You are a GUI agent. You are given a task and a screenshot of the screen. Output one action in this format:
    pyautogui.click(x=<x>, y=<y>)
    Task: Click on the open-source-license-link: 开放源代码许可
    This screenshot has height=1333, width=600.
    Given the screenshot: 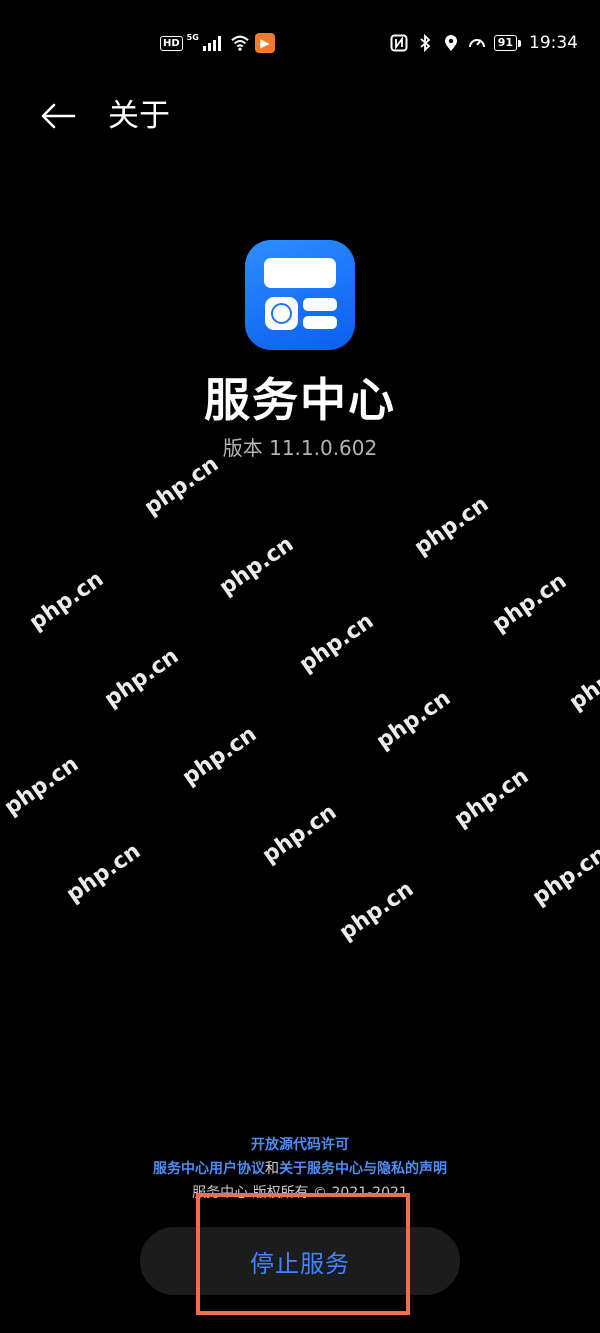 What is the action you would take?
    pyautogui.click(x=300, y=1144)
    